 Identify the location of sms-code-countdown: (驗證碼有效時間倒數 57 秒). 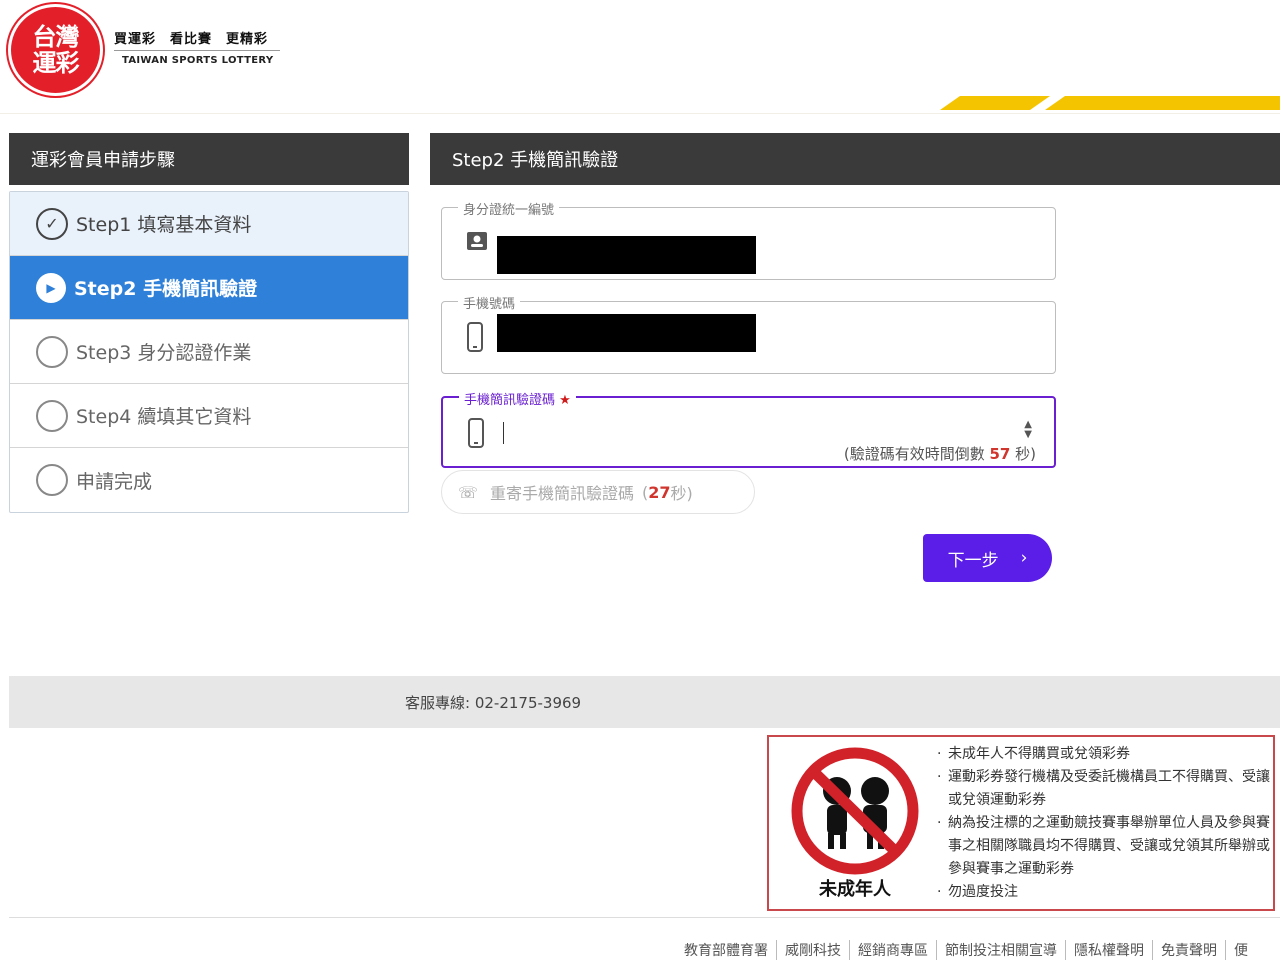
(939, 454).